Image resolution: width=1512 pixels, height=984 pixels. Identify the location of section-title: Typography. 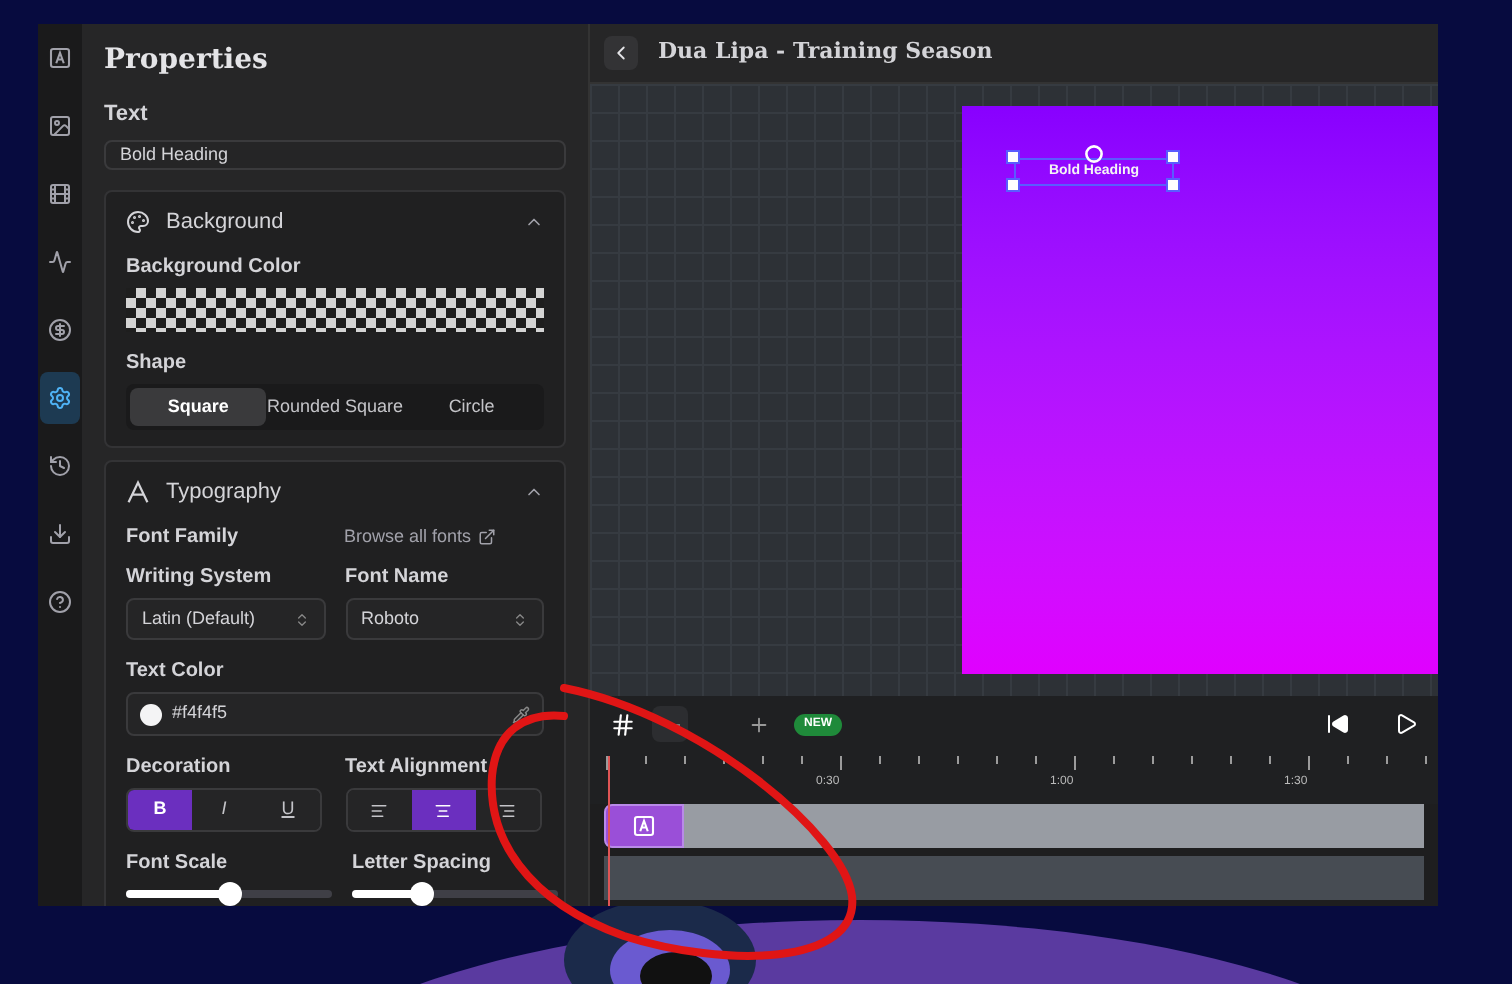
(223, 492).